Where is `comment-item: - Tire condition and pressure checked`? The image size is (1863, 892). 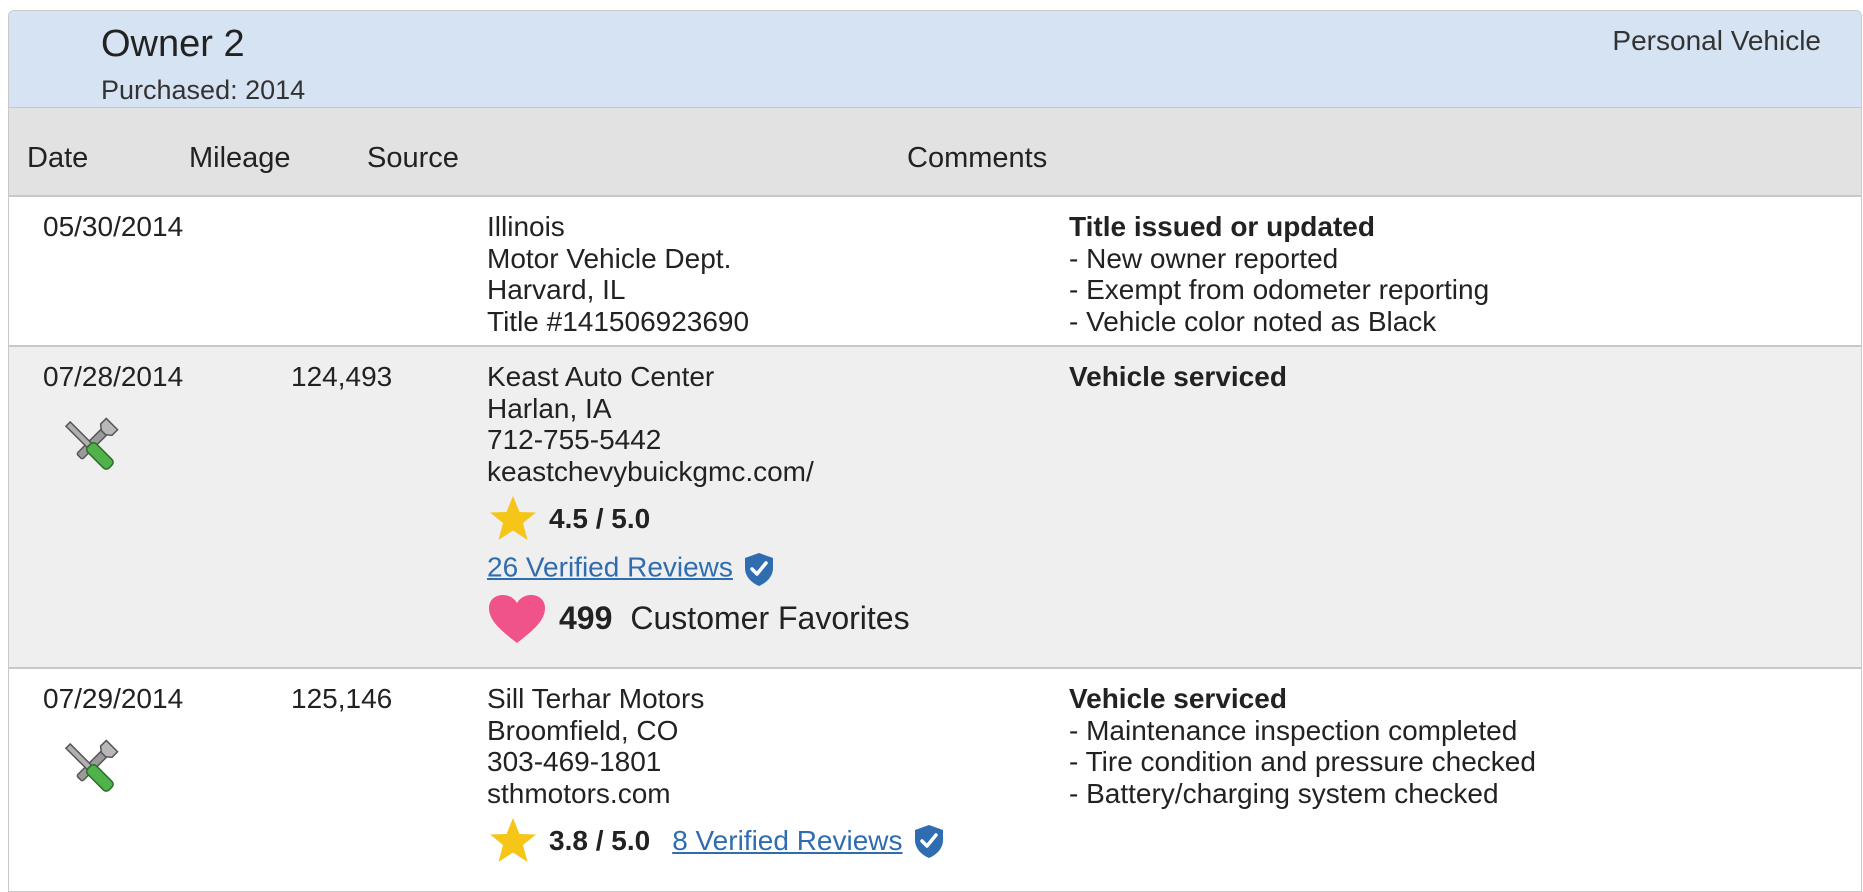
comment-item: - Tire condition and pressure checked is located at coordinates (1302, 761).